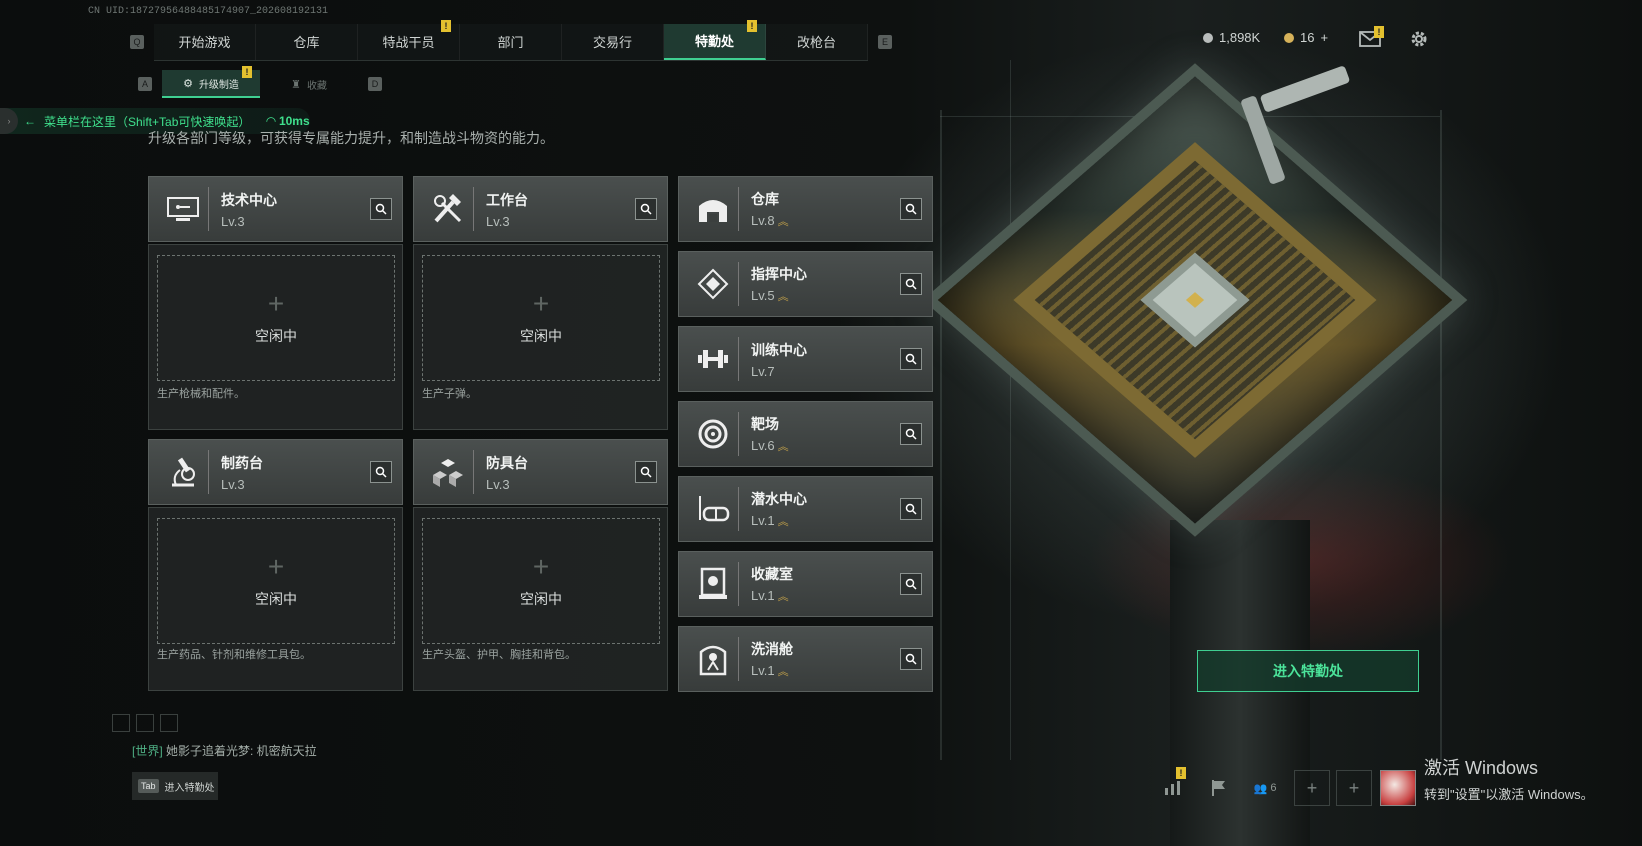 This screenshot has height=846, width=1642. Describe the element at coordinates (885, 42) in the screenshot. I see `nav-right-key: E` at that location.